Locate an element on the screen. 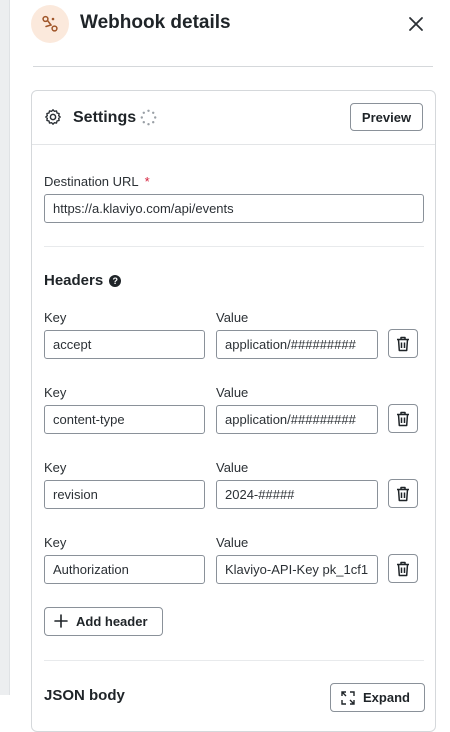  destination-url-label-text: Destination URL is located at coordinates (91, 181).